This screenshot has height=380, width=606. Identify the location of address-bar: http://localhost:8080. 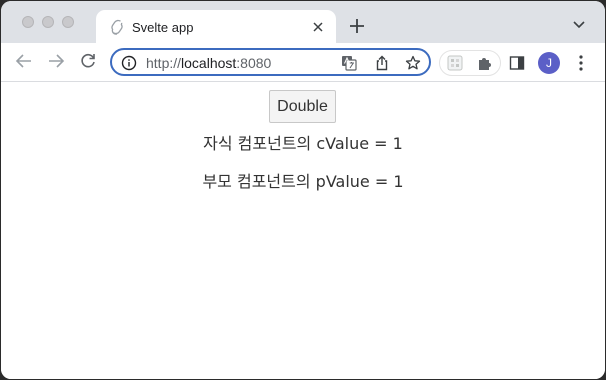
(270, 62).